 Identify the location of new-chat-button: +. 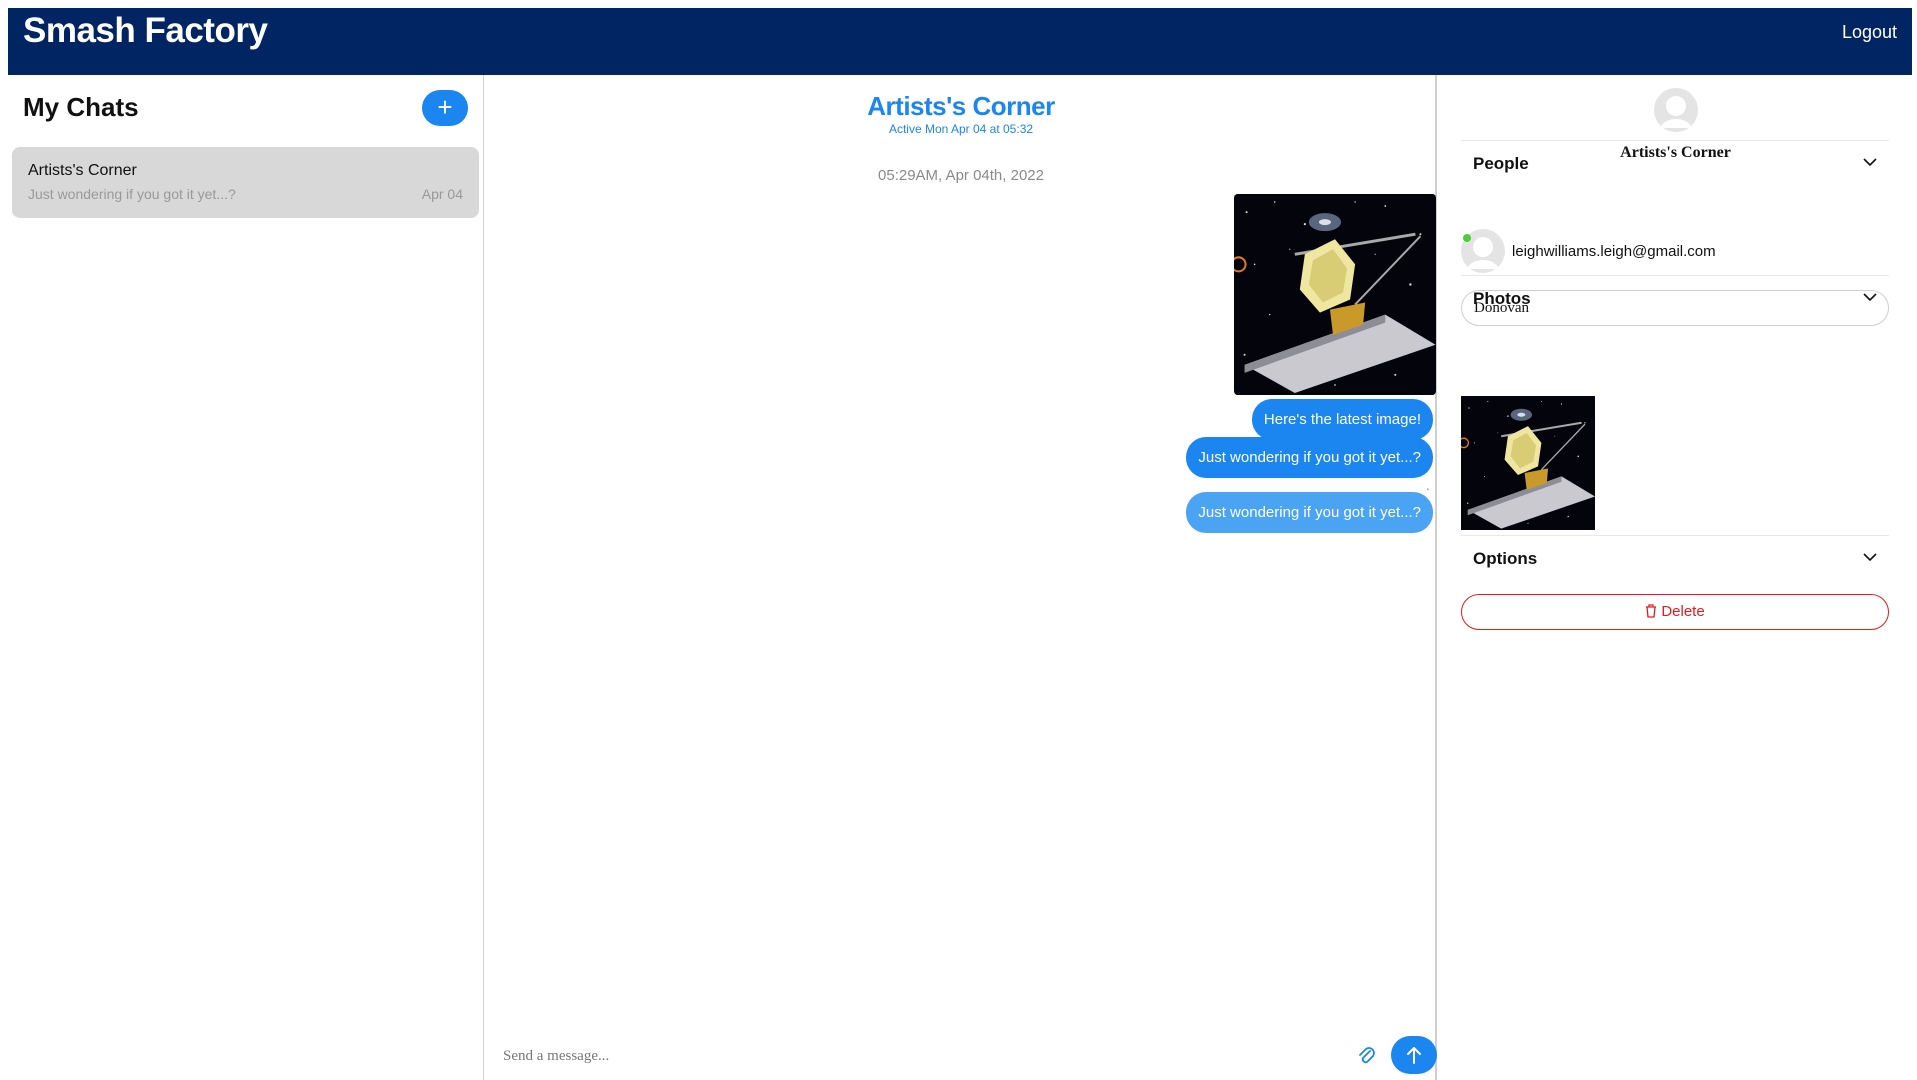
(445, 108).